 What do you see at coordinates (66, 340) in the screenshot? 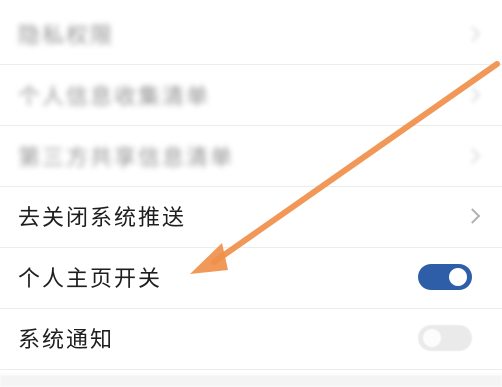
I see `settings-item-label: 系统通知` at bounding box center [66, 340].